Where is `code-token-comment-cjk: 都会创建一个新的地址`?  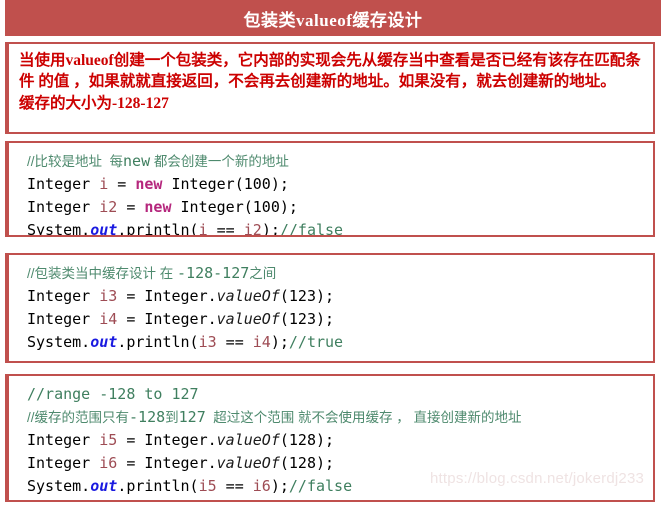
code-token-comment-cjk: 都会创建一个新的地址 is located at coordinates (219, 161).